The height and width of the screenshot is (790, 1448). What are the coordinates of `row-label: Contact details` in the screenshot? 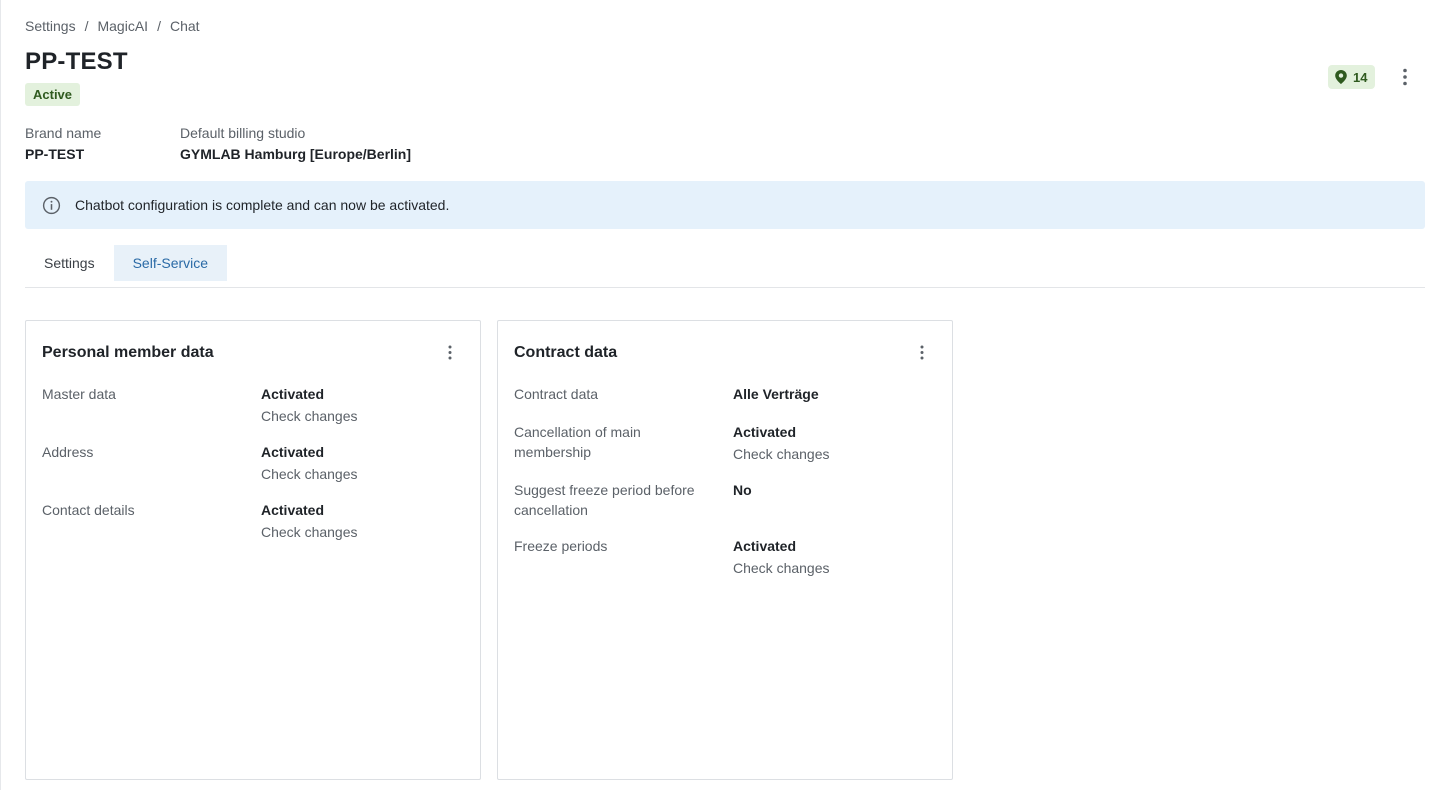 It's located at (88, 510).